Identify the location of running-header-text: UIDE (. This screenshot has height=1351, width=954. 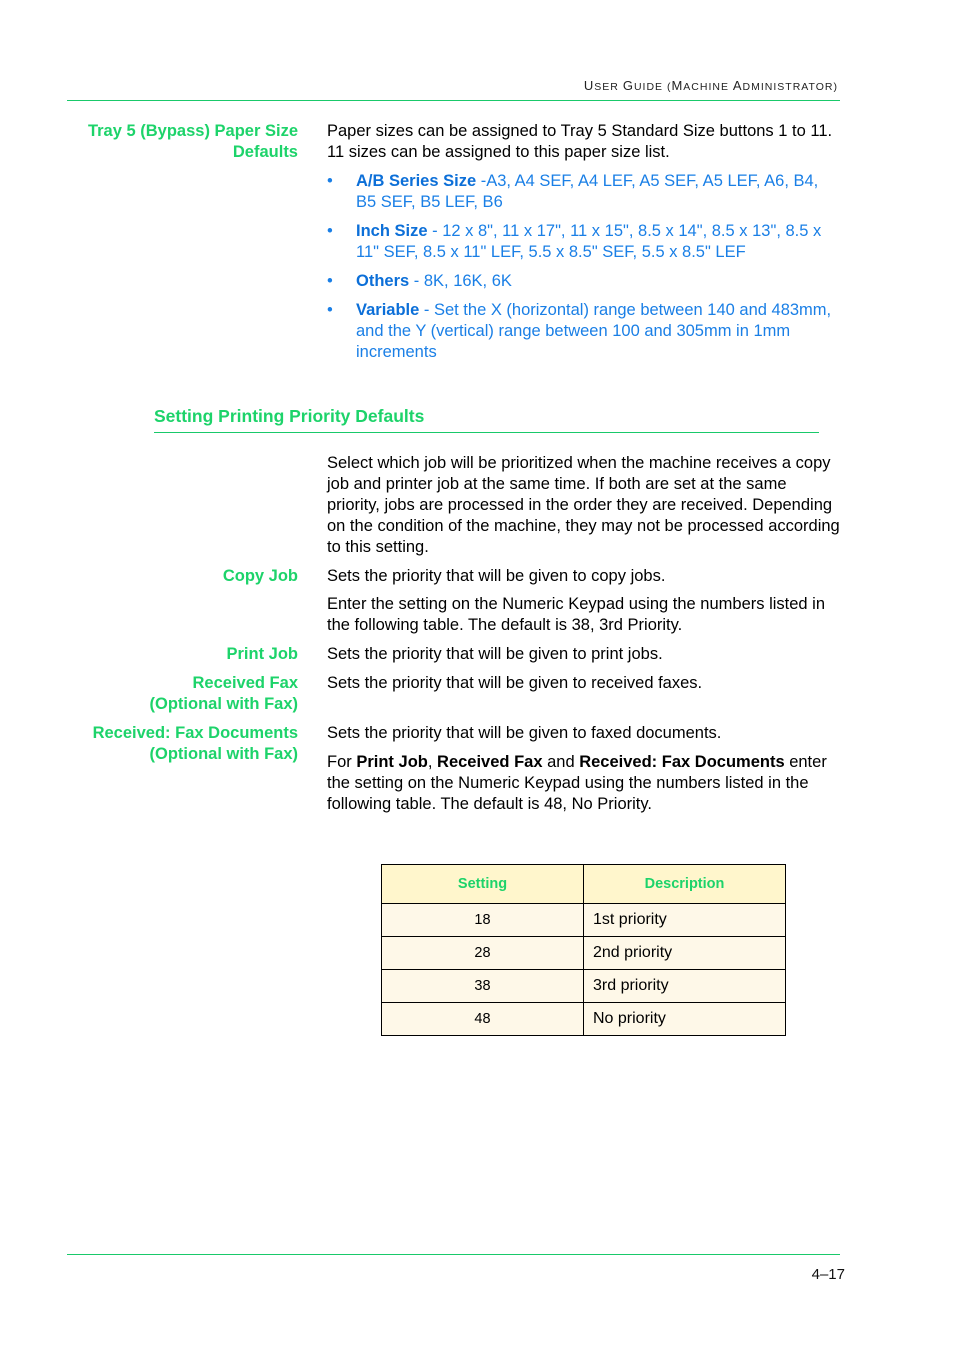
(652, 87).